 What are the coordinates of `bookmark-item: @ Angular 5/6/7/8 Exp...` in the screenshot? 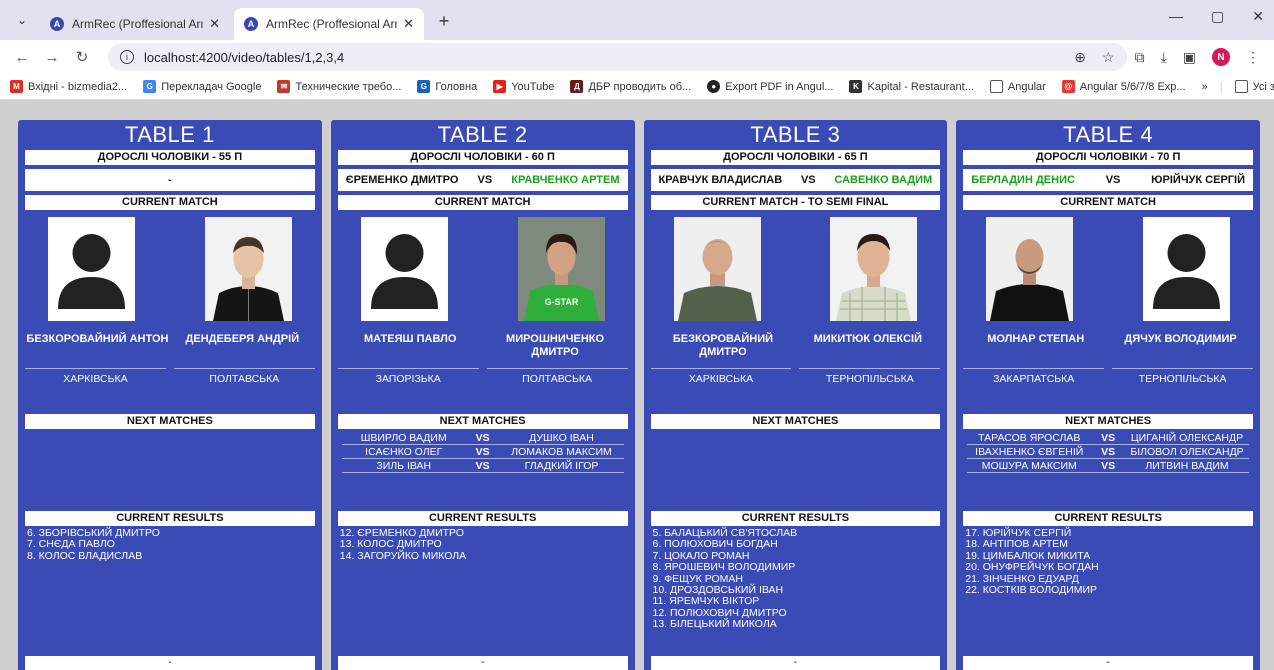 It's located at (1123, 86).